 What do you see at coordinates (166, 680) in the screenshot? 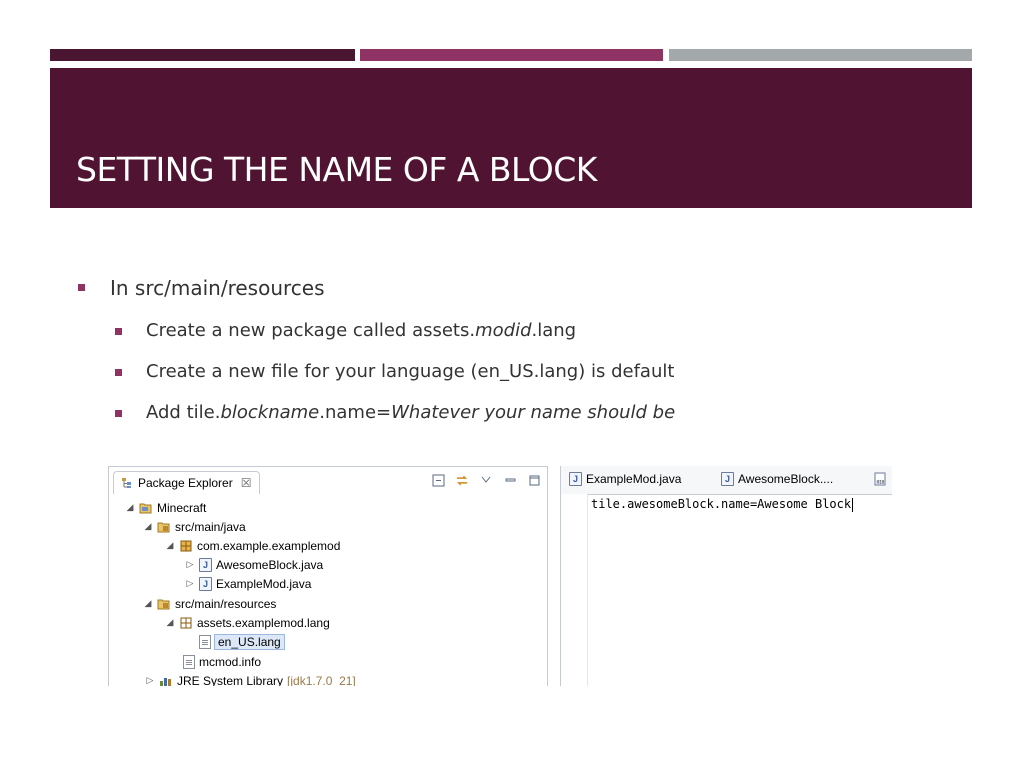
I see `library-icon` at bounding box center [166, 680].